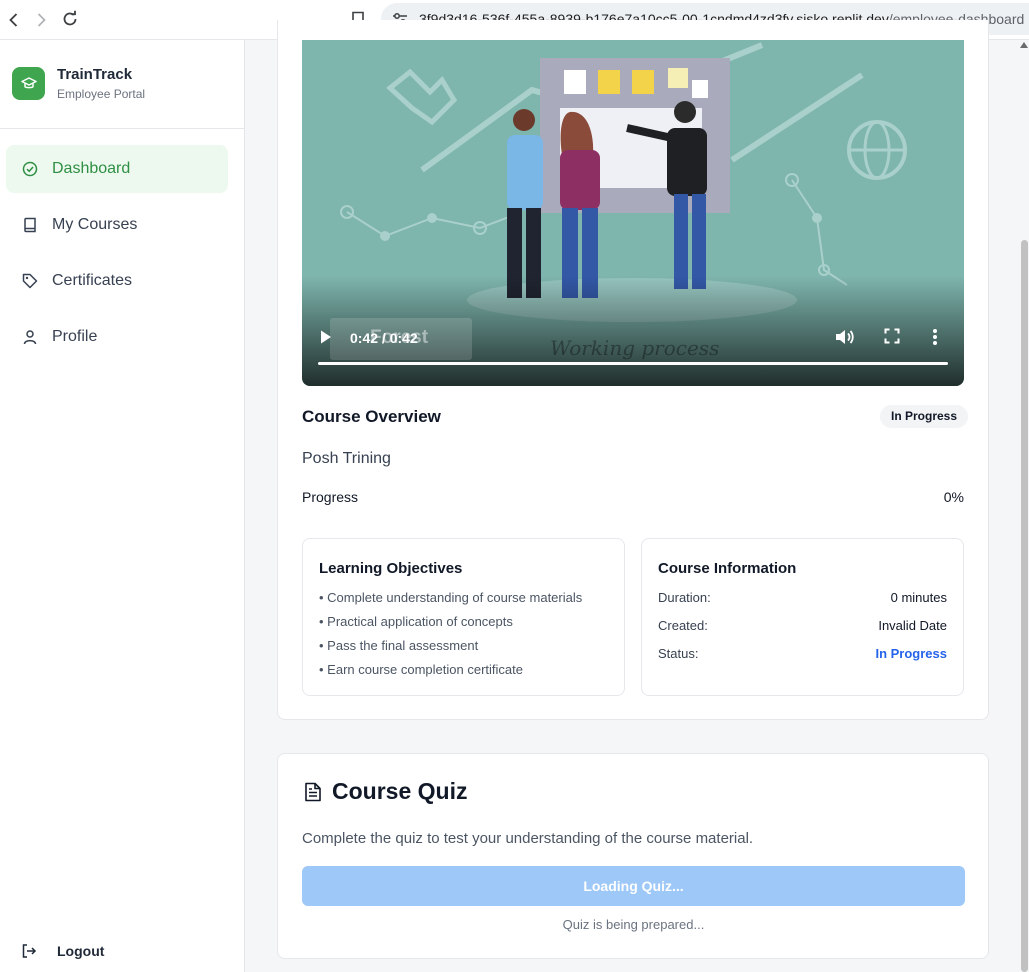 The width and height of the screenshot is (1029, 972). Describe the element at coordinates (684, 597) in the screenshot. I see `info-label: Duration:` at that location.